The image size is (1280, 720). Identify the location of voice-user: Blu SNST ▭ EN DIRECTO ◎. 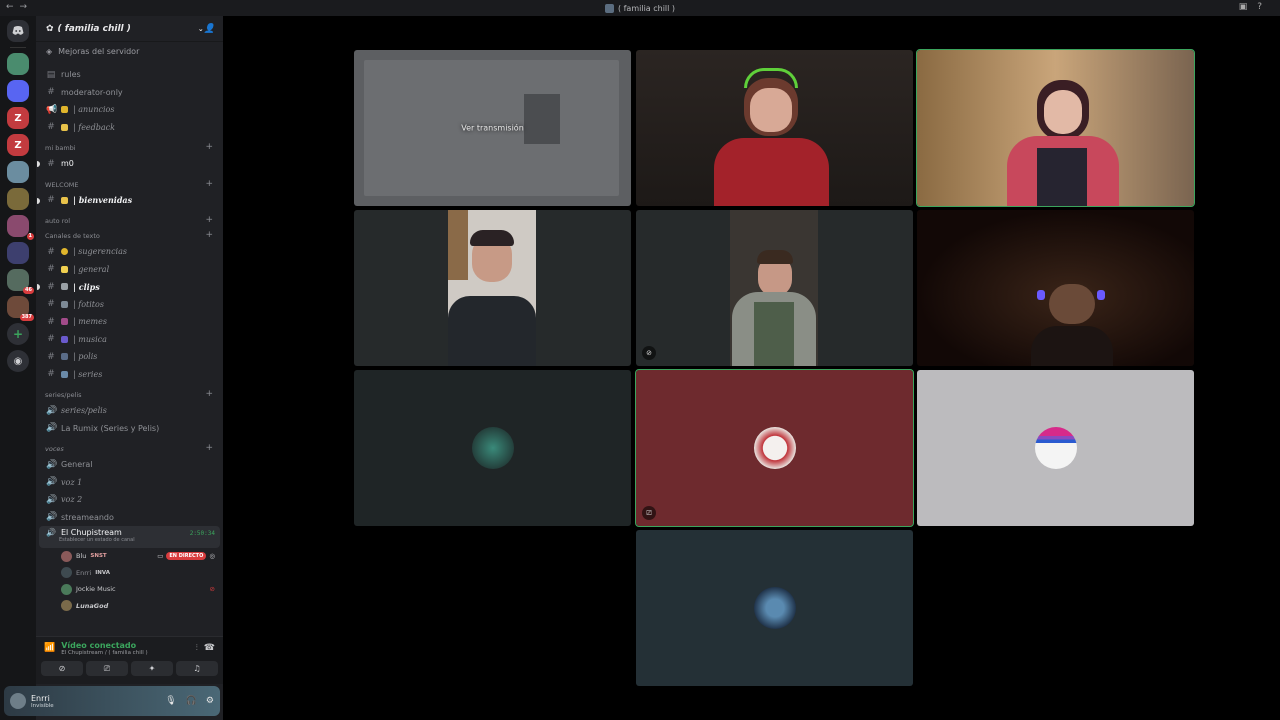
(129, 556).